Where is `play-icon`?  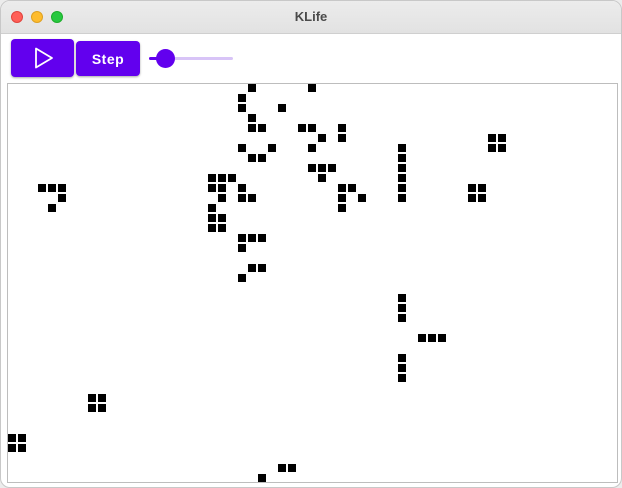 play-icon is located at coordinates (43, 58).